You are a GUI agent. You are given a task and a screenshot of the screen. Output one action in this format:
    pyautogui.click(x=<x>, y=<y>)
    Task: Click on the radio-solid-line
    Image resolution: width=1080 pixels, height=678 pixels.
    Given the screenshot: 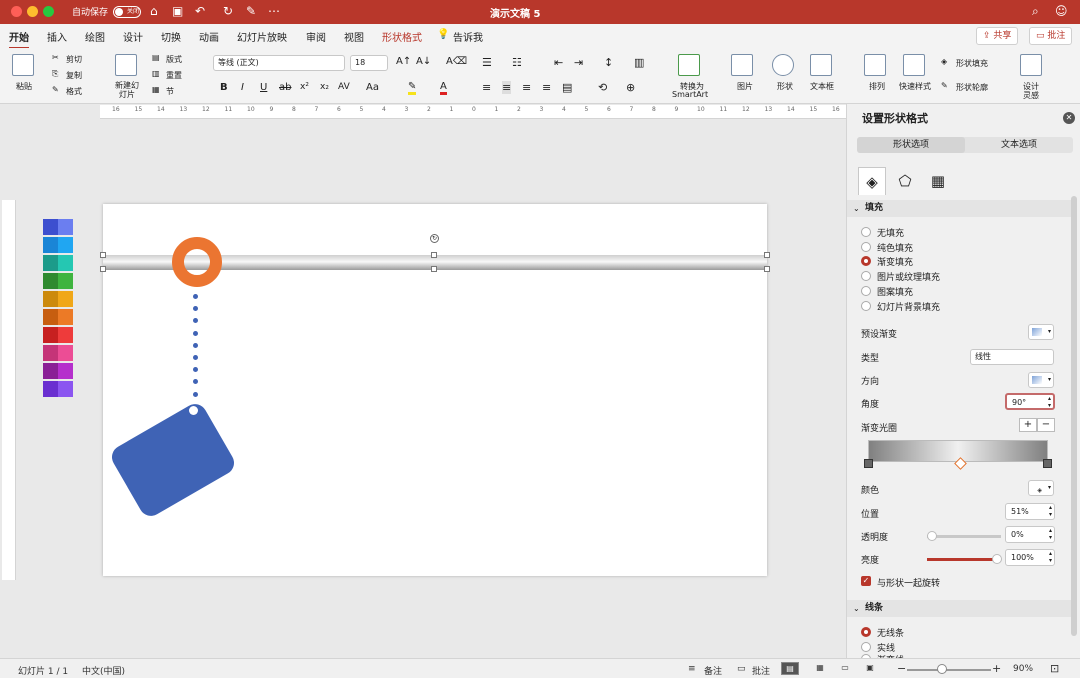 What is the action you would take?
    pyautogui.click(x=866, y=647)
    